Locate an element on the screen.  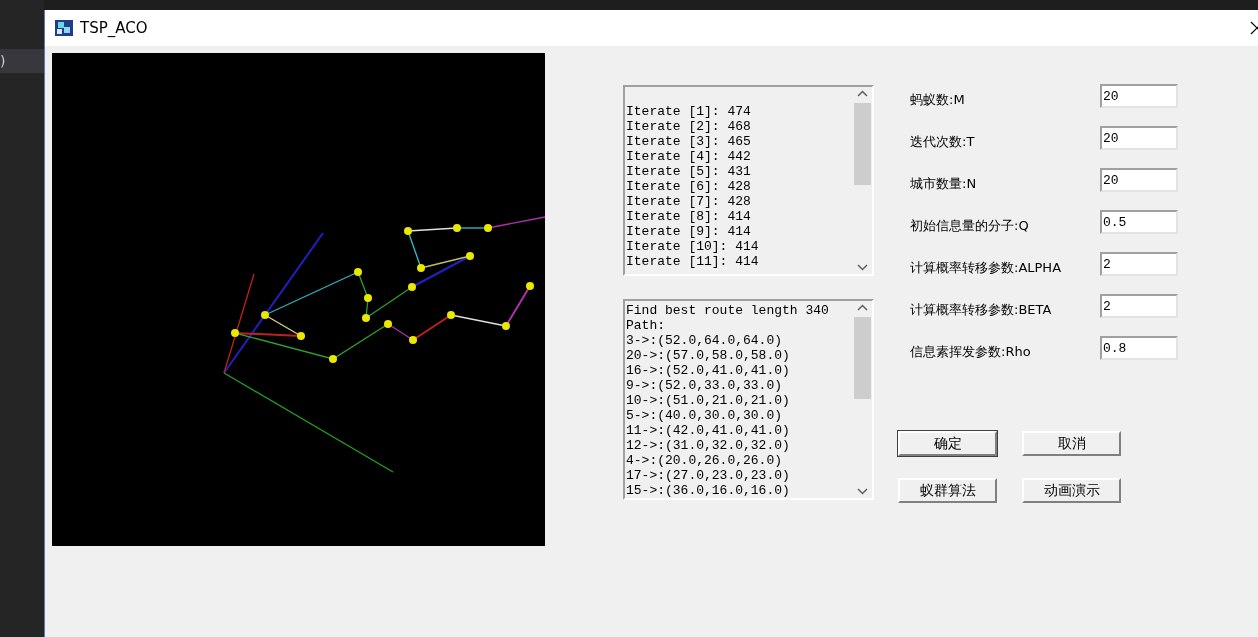
app-icon is located at coordinates (64, 28).